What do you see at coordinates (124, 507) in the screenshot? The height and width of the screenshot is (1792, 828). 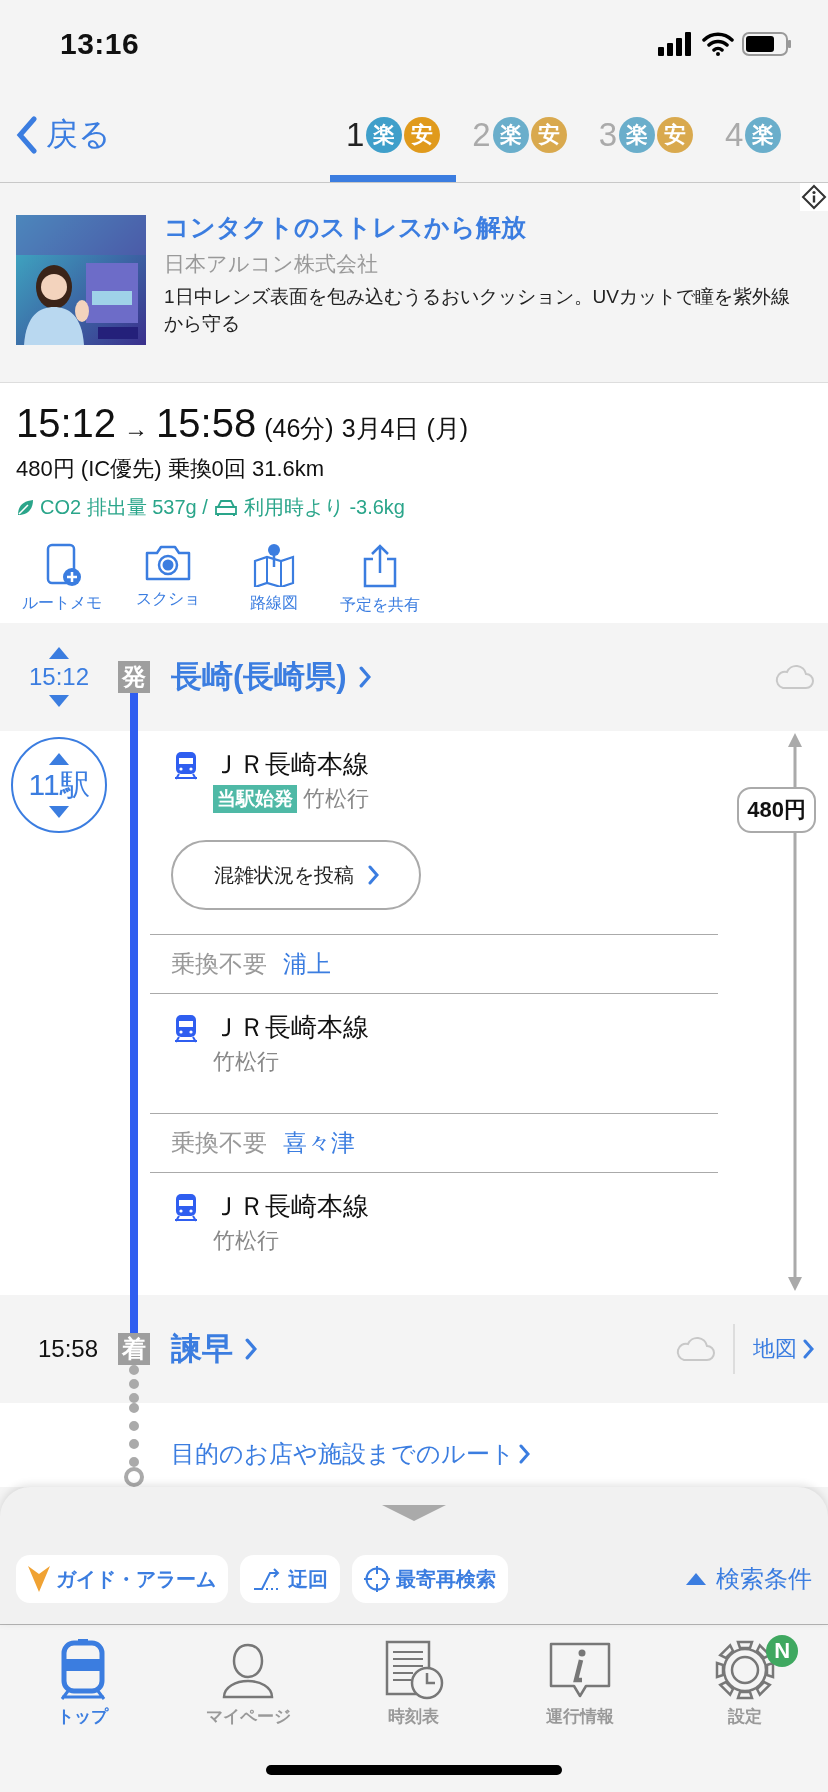 I see `co2-emission: CO2 排出量 537g /` at bounding box center [124, 507].